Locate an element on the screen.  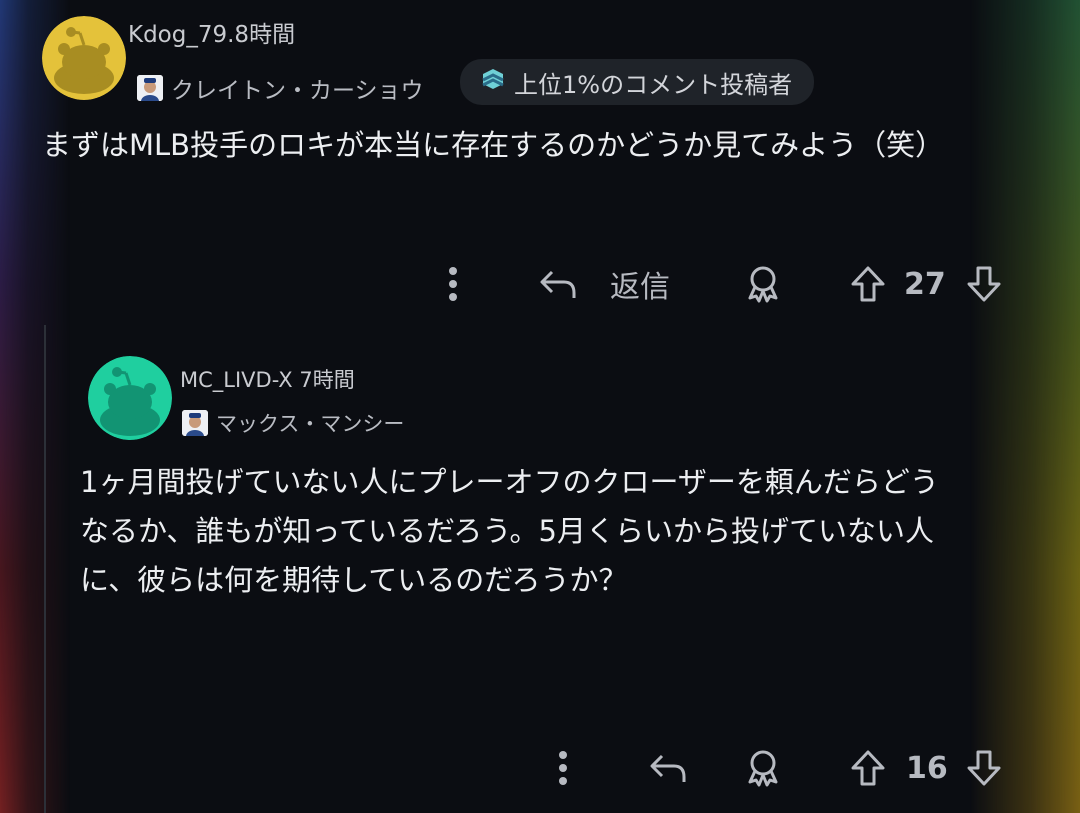
reply-button: 返信 is located at coordinates (640, 284).